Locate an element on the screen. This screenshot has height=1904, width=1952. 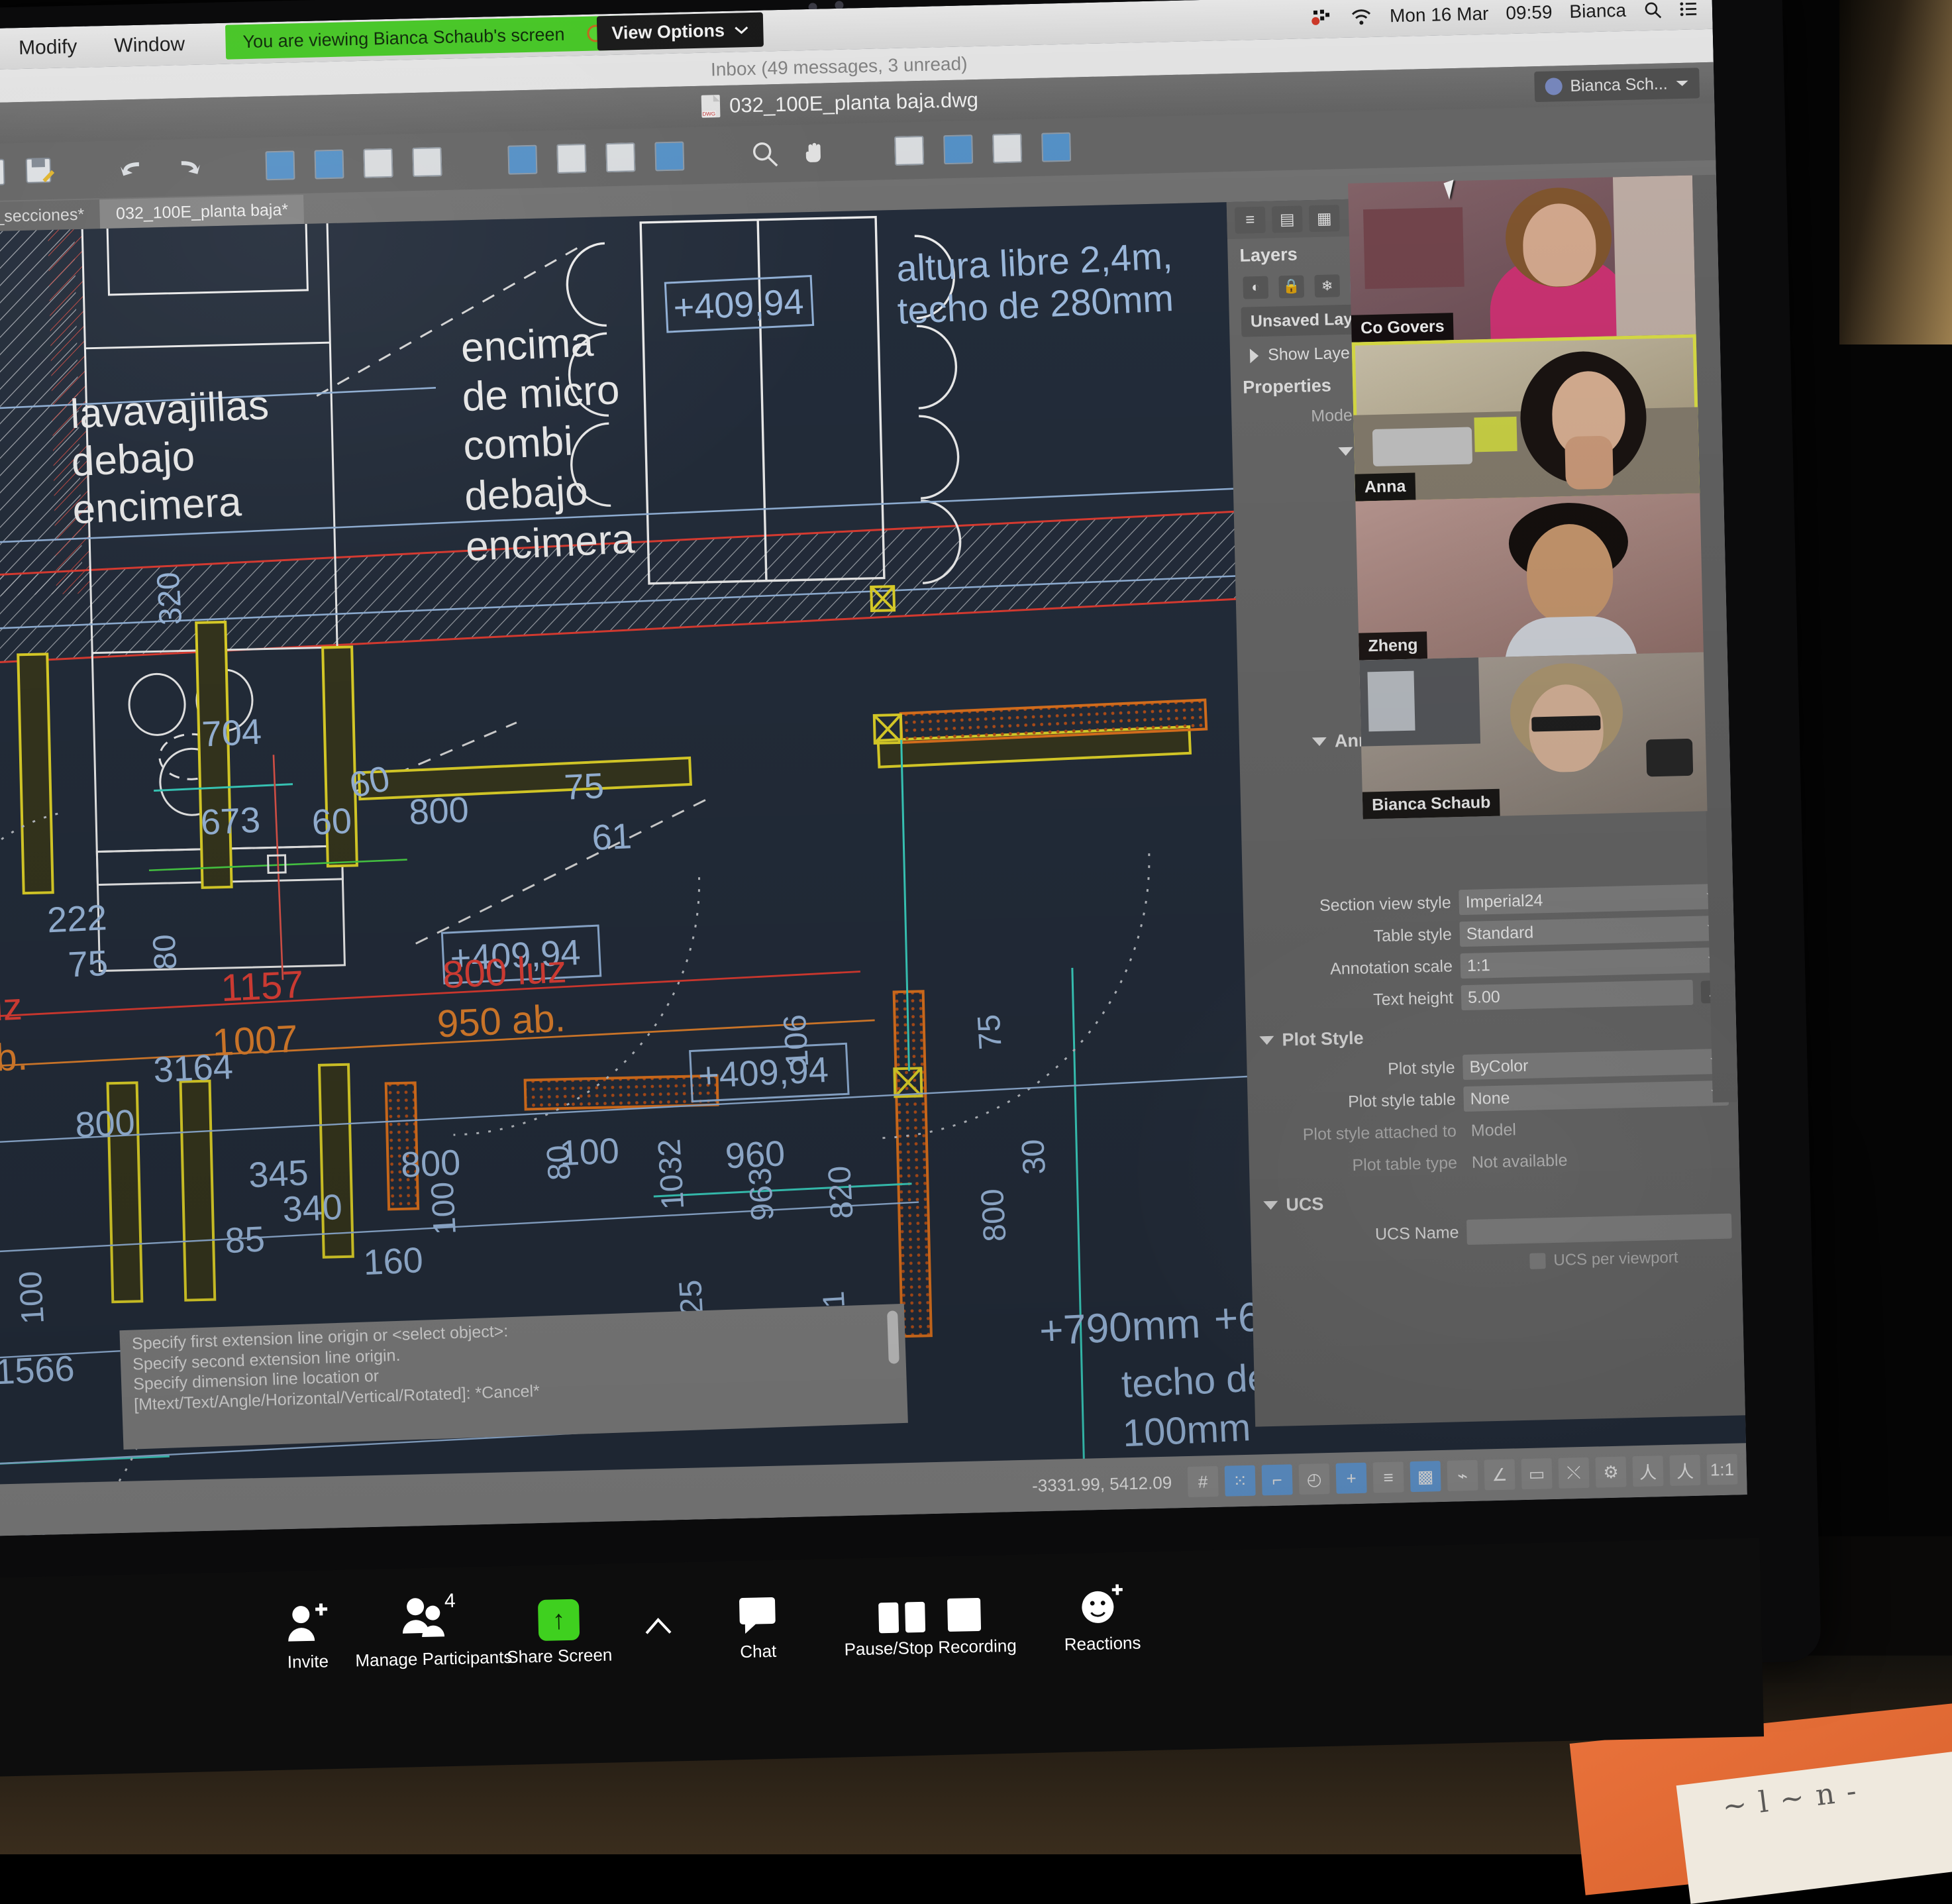
show-layers-label: Show Laye is located at coordinates (1309, 354).